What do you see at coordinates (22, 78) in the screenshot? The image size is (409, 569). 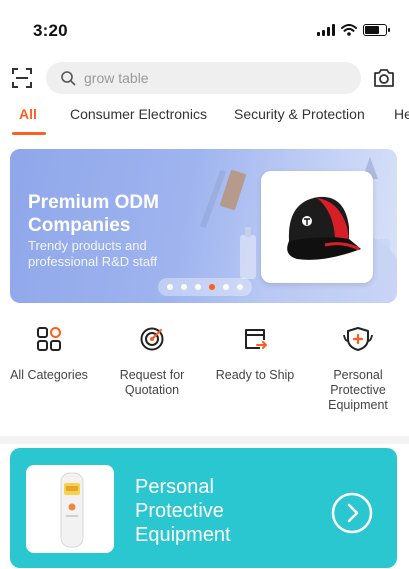 I see `scan-icon` at bounding box center [22, 78].